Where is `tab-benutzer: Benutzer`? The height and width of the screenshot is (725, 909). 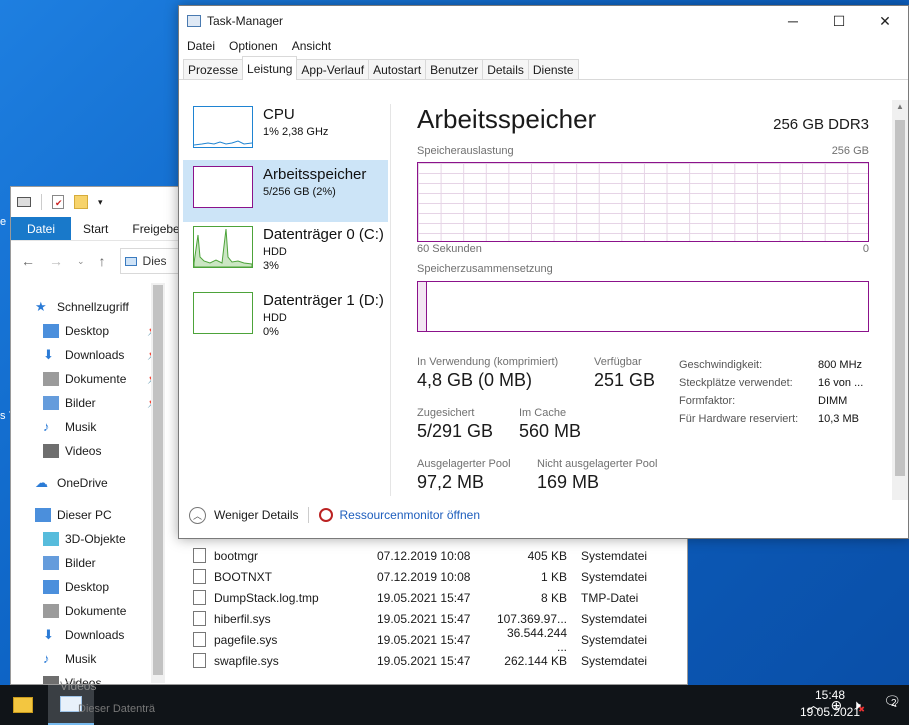 tab-benutzer: Benutzer is located at coordinates (454, 69).